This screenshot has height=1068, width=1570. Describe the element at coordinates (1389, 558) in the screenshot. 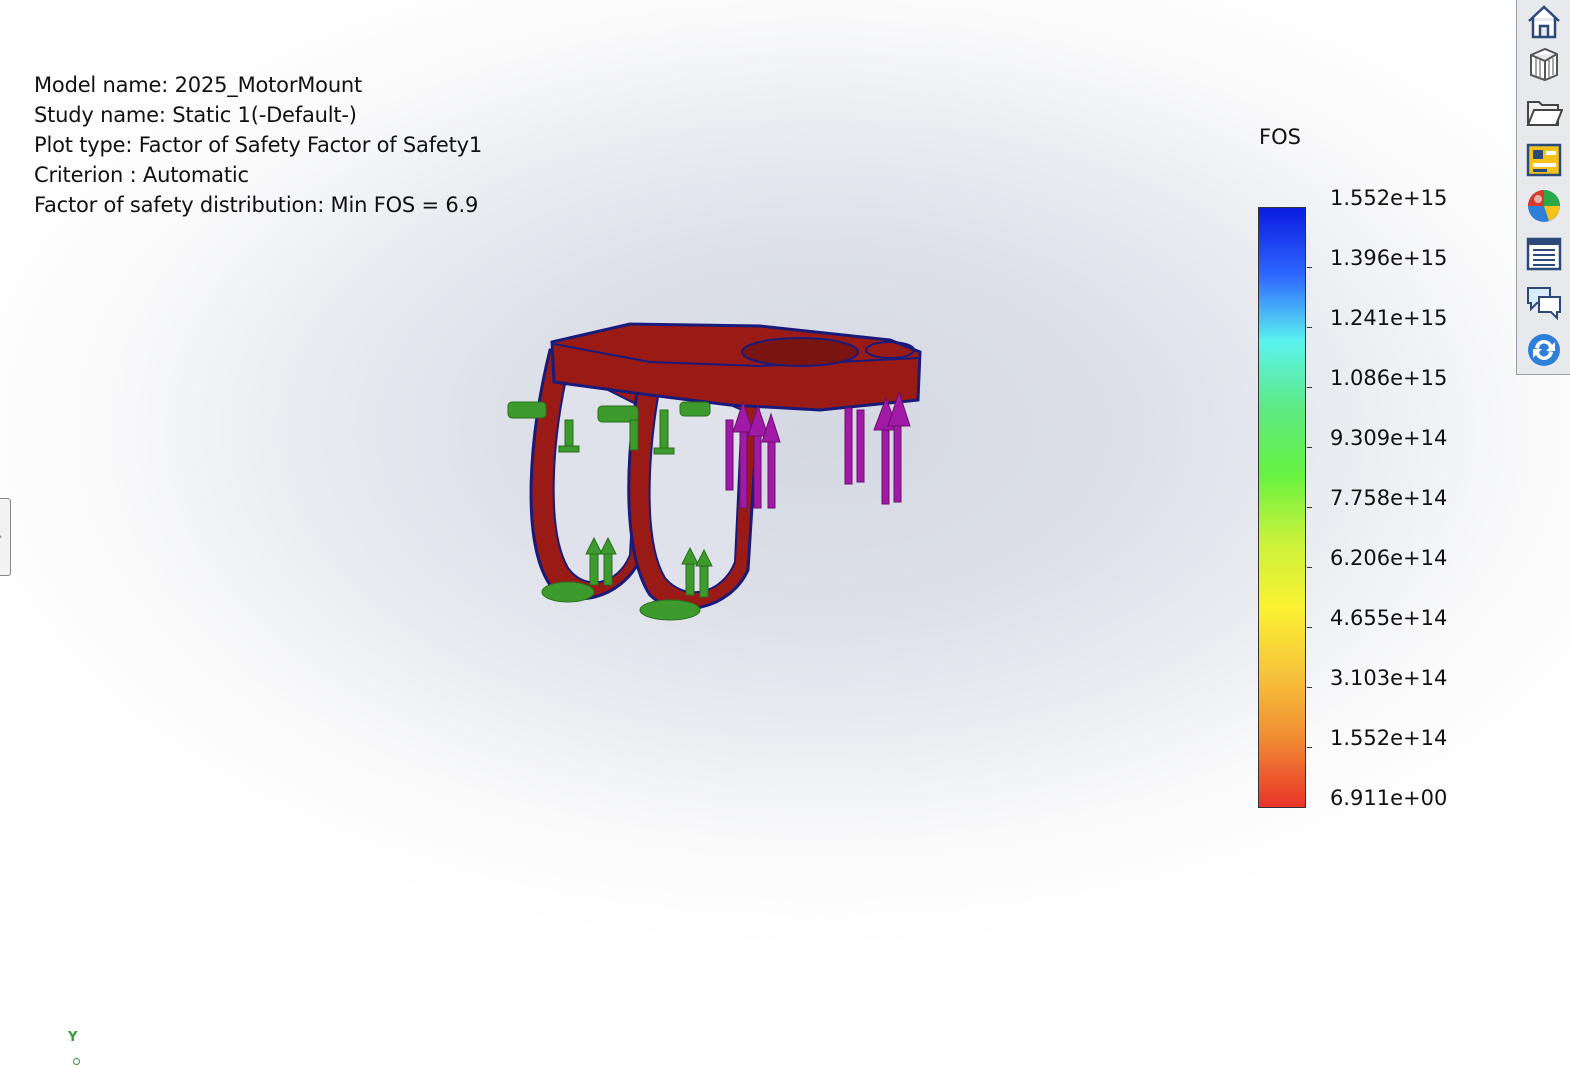

I see `legend-tick-label: 6.206e+14` at that location.